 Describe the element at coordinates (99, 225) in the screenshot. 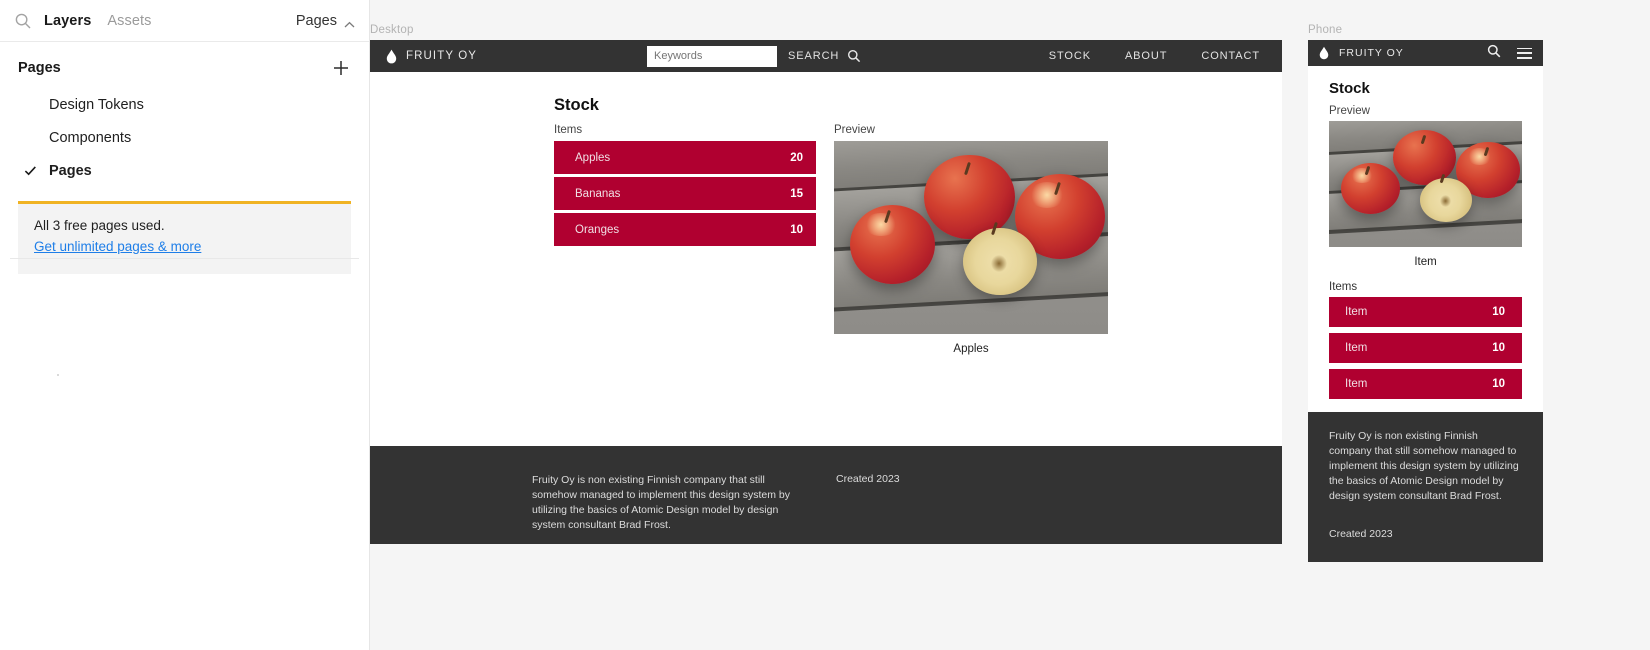

I see `notice-message: All 3 free pages used.` at that location.